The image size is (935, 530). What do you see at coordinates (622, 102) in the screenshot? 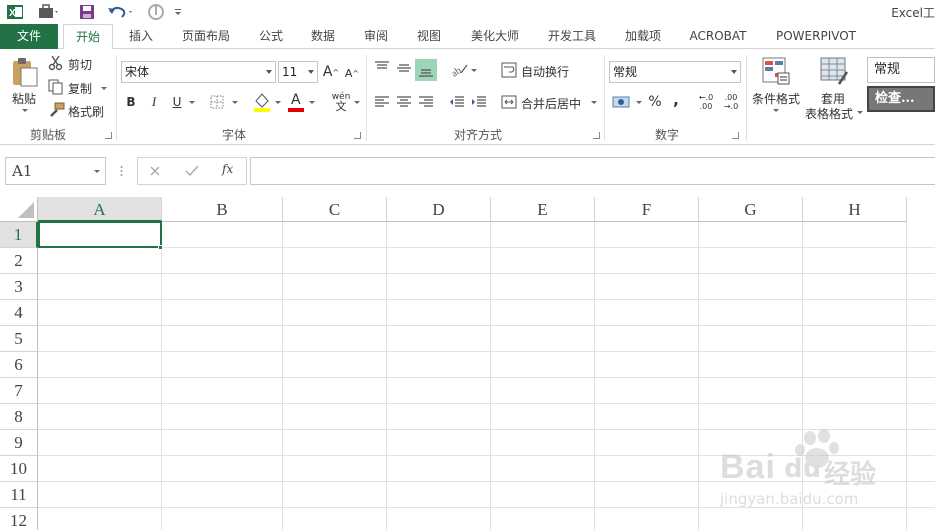
I see `currency-icon` at bounding box center [622, 102].